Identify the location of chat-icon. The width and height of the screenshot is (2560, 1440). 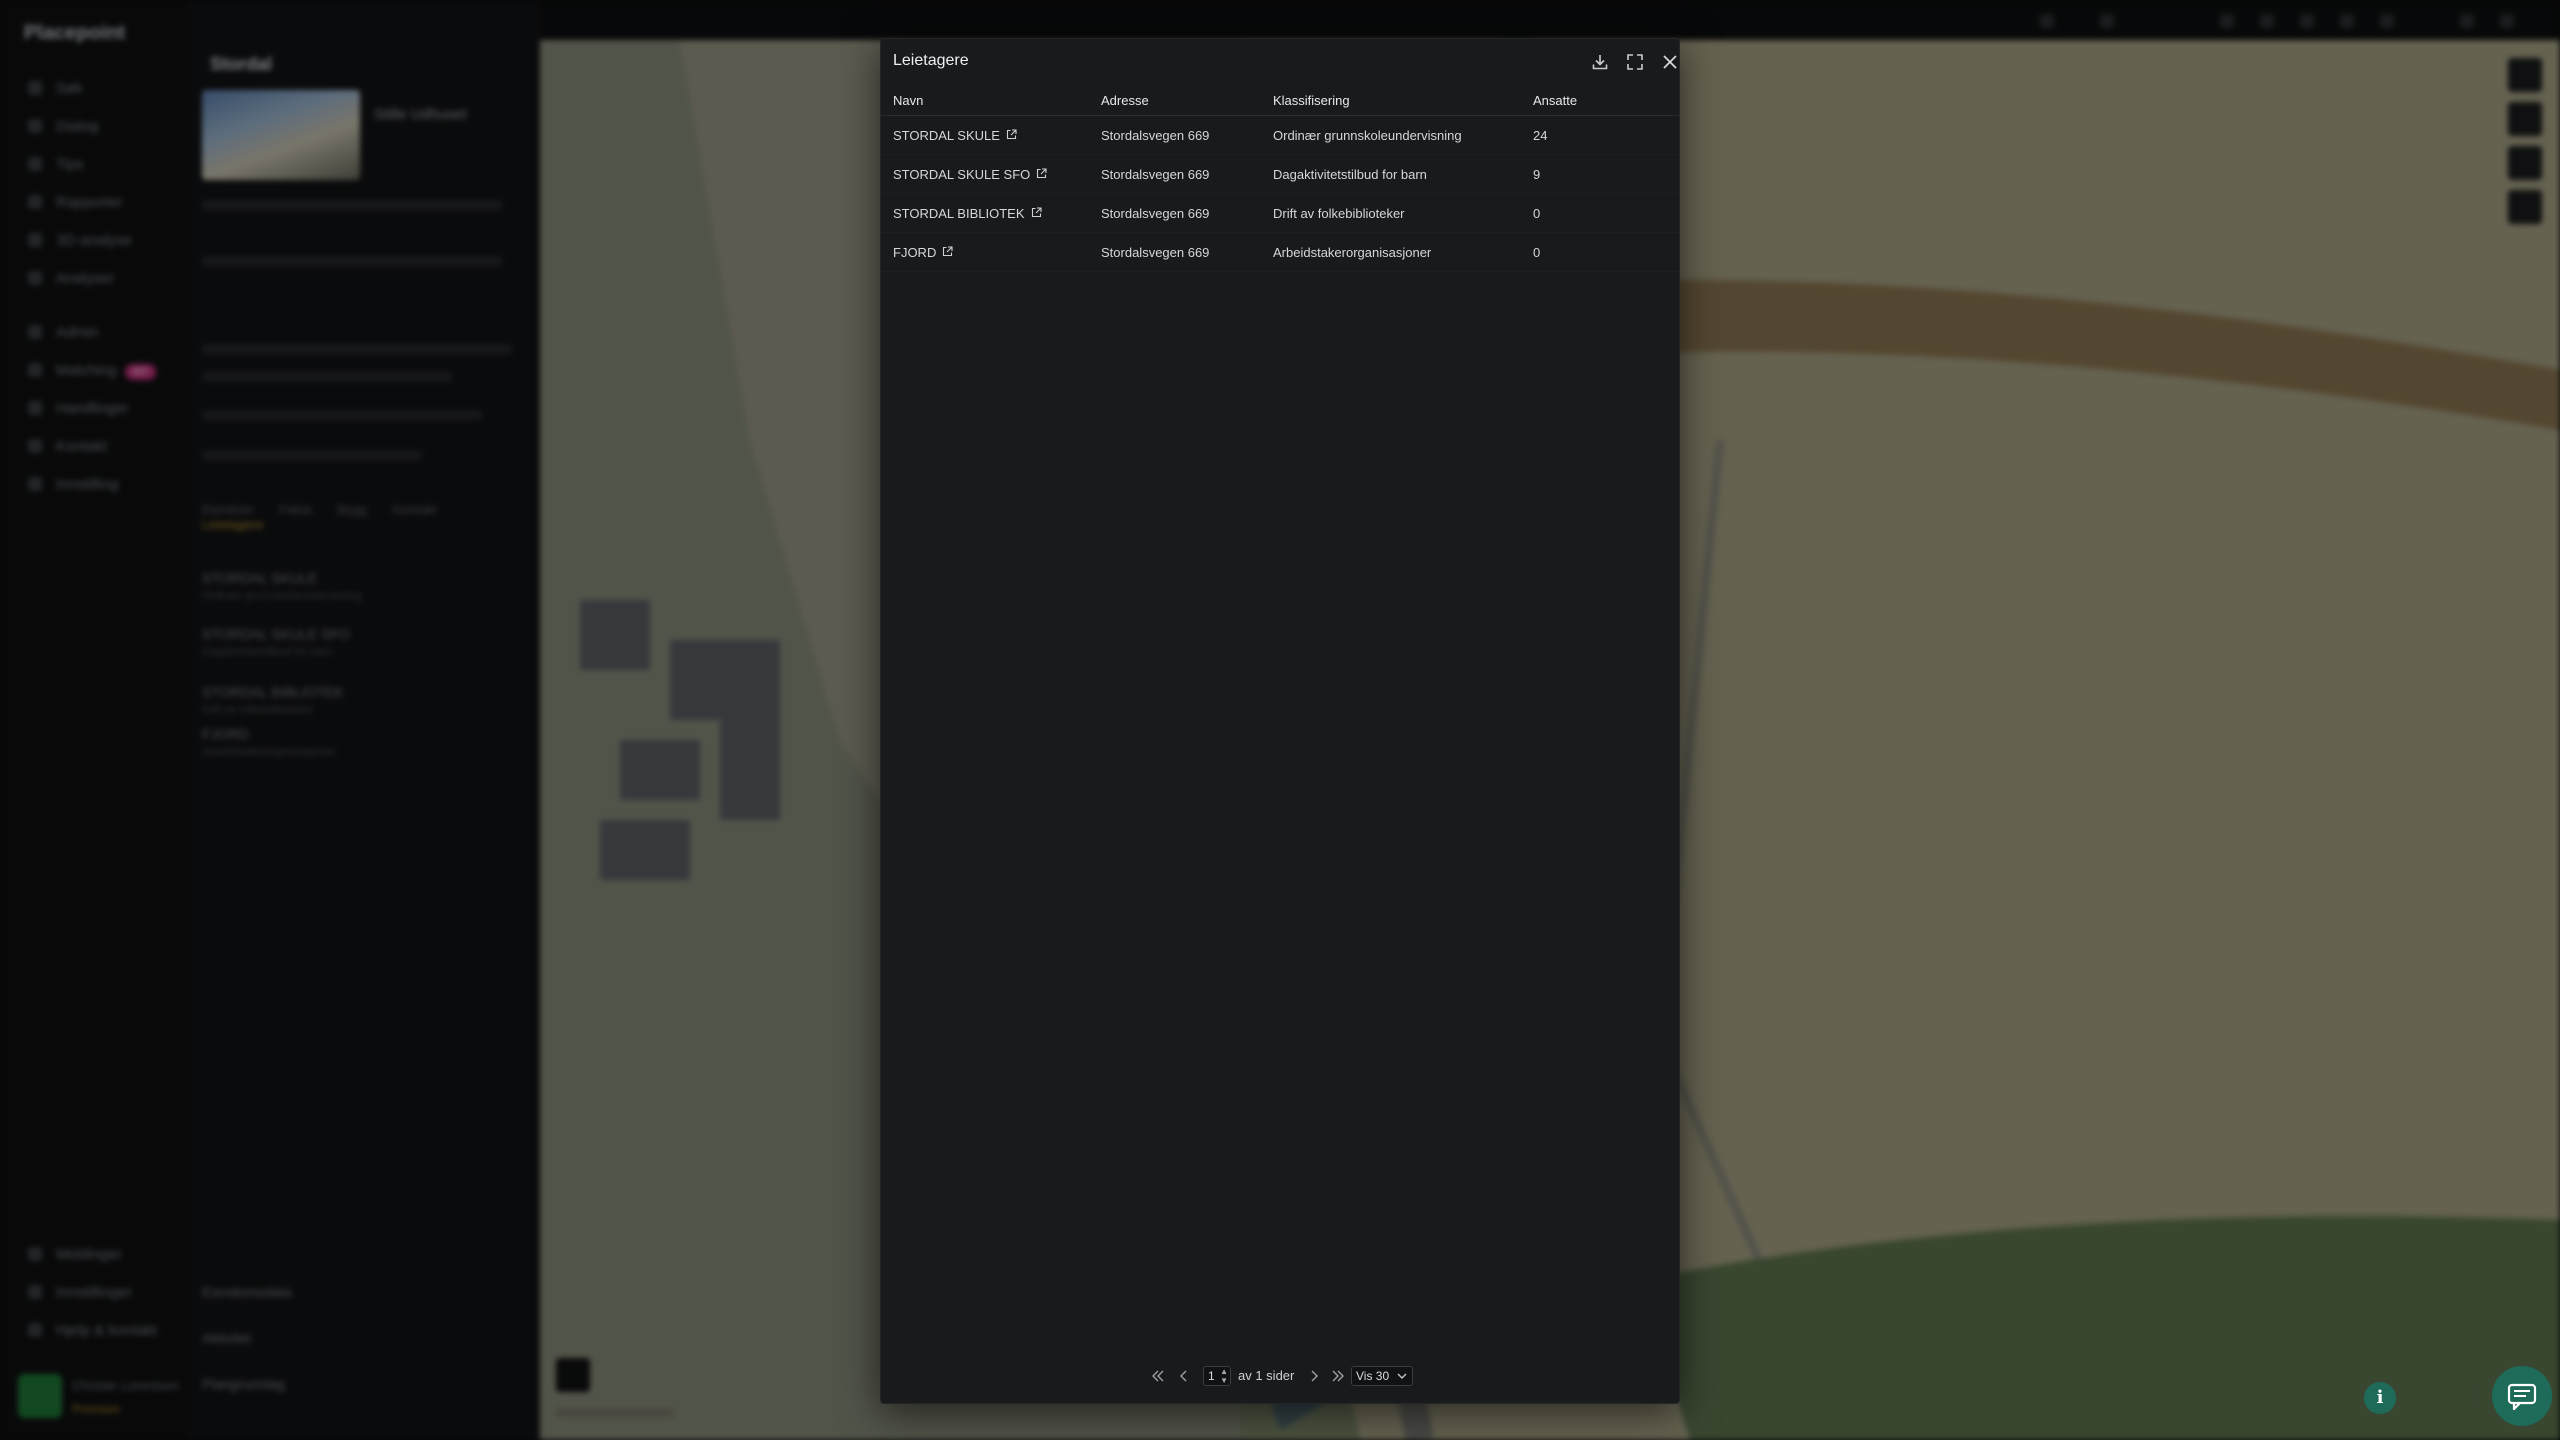
(2522, 1397).